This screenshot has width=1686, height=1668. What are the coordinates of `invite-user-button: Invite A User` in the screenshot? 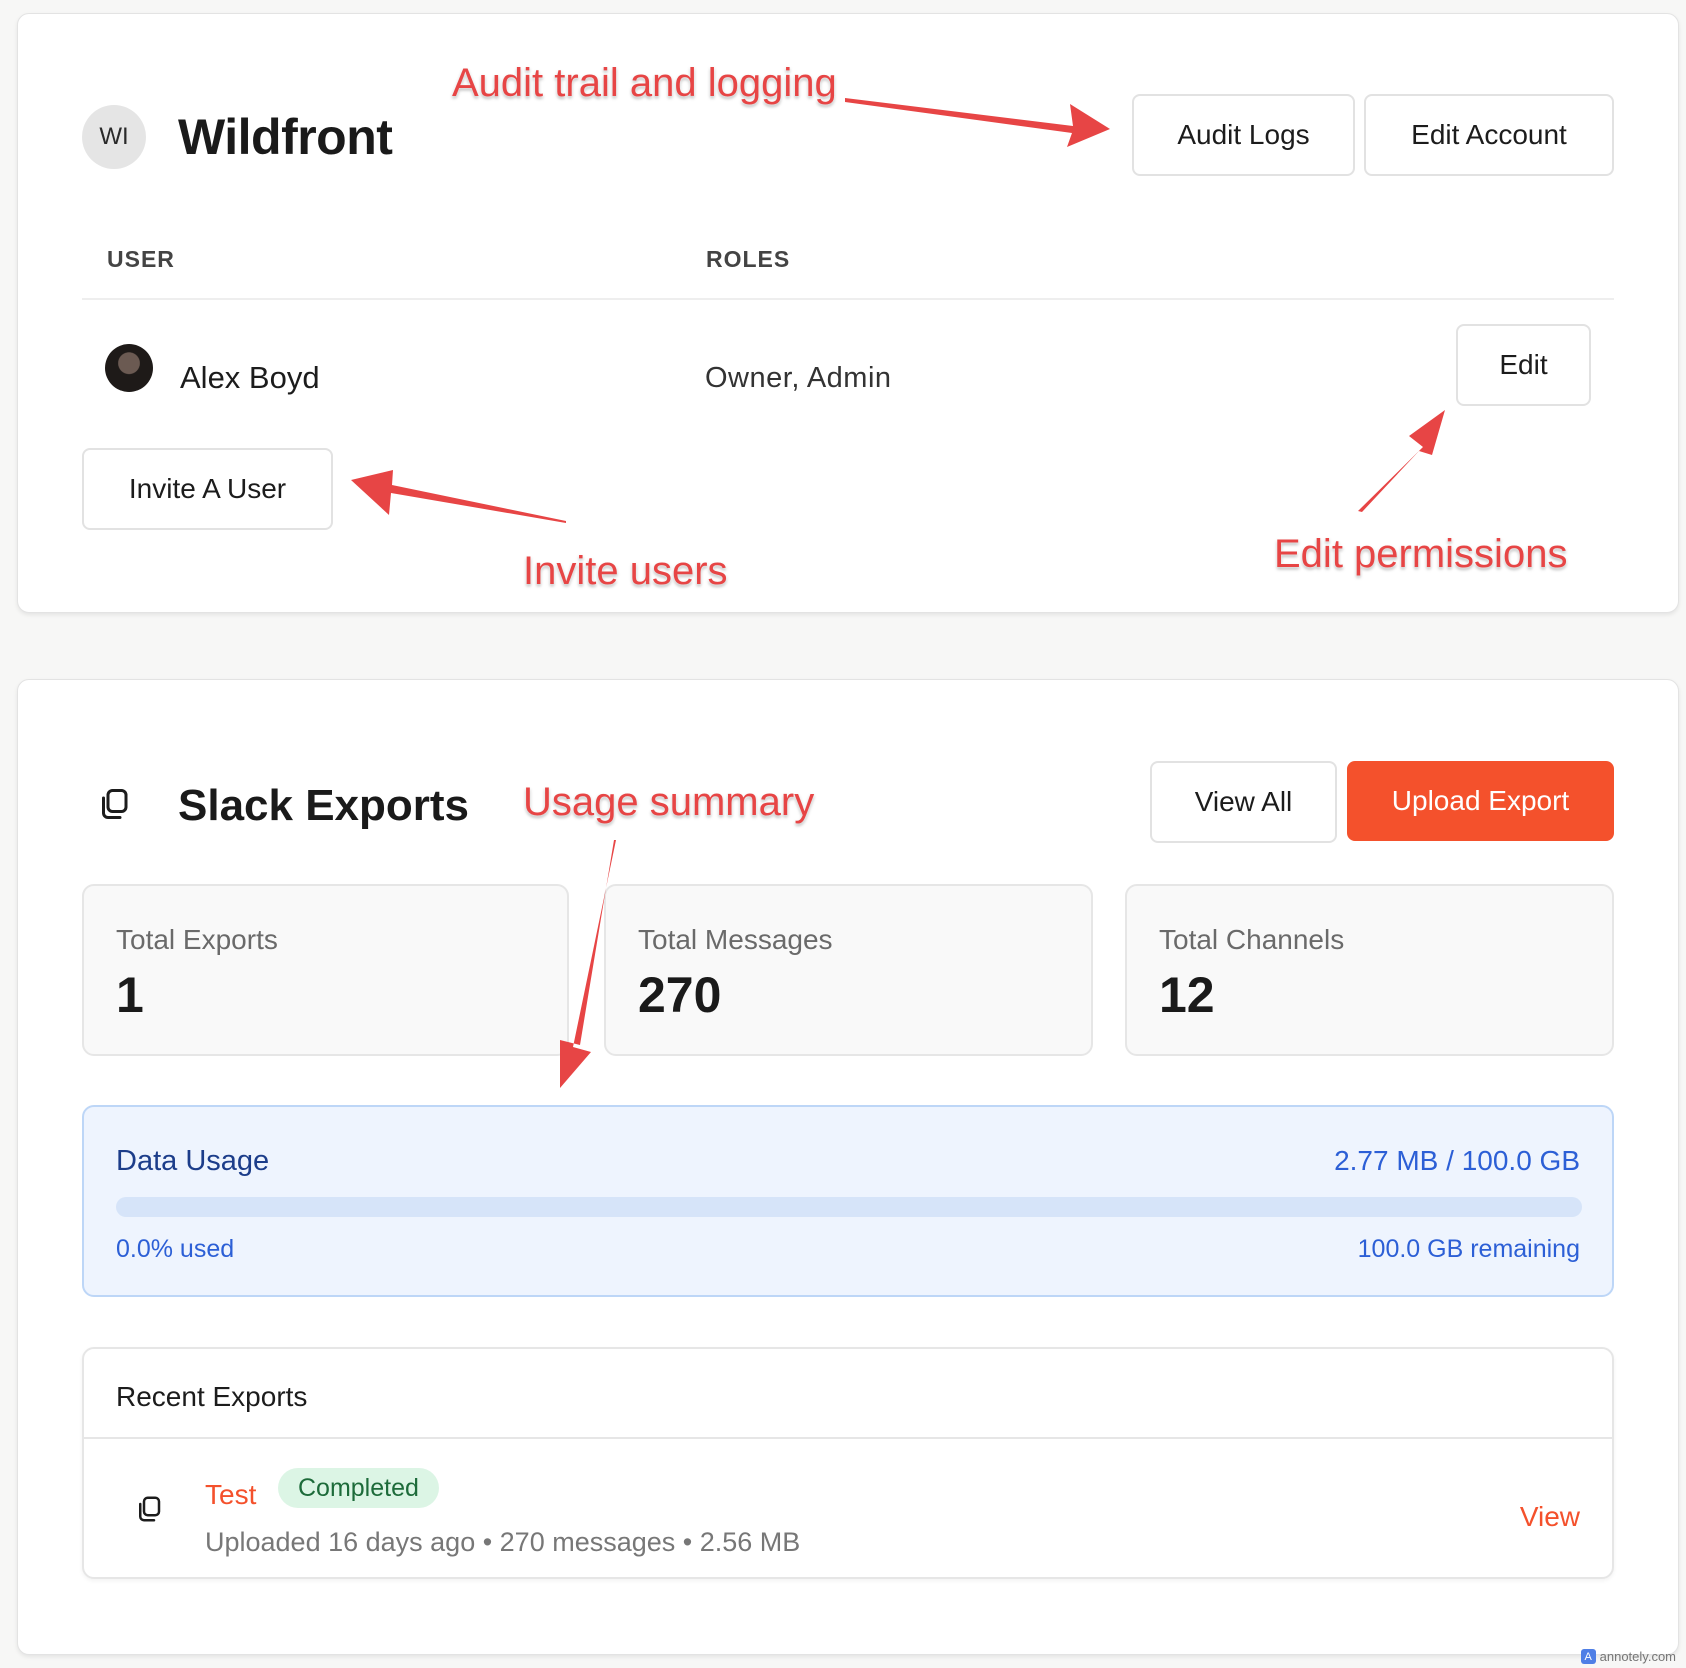 It's located at (207, 489).